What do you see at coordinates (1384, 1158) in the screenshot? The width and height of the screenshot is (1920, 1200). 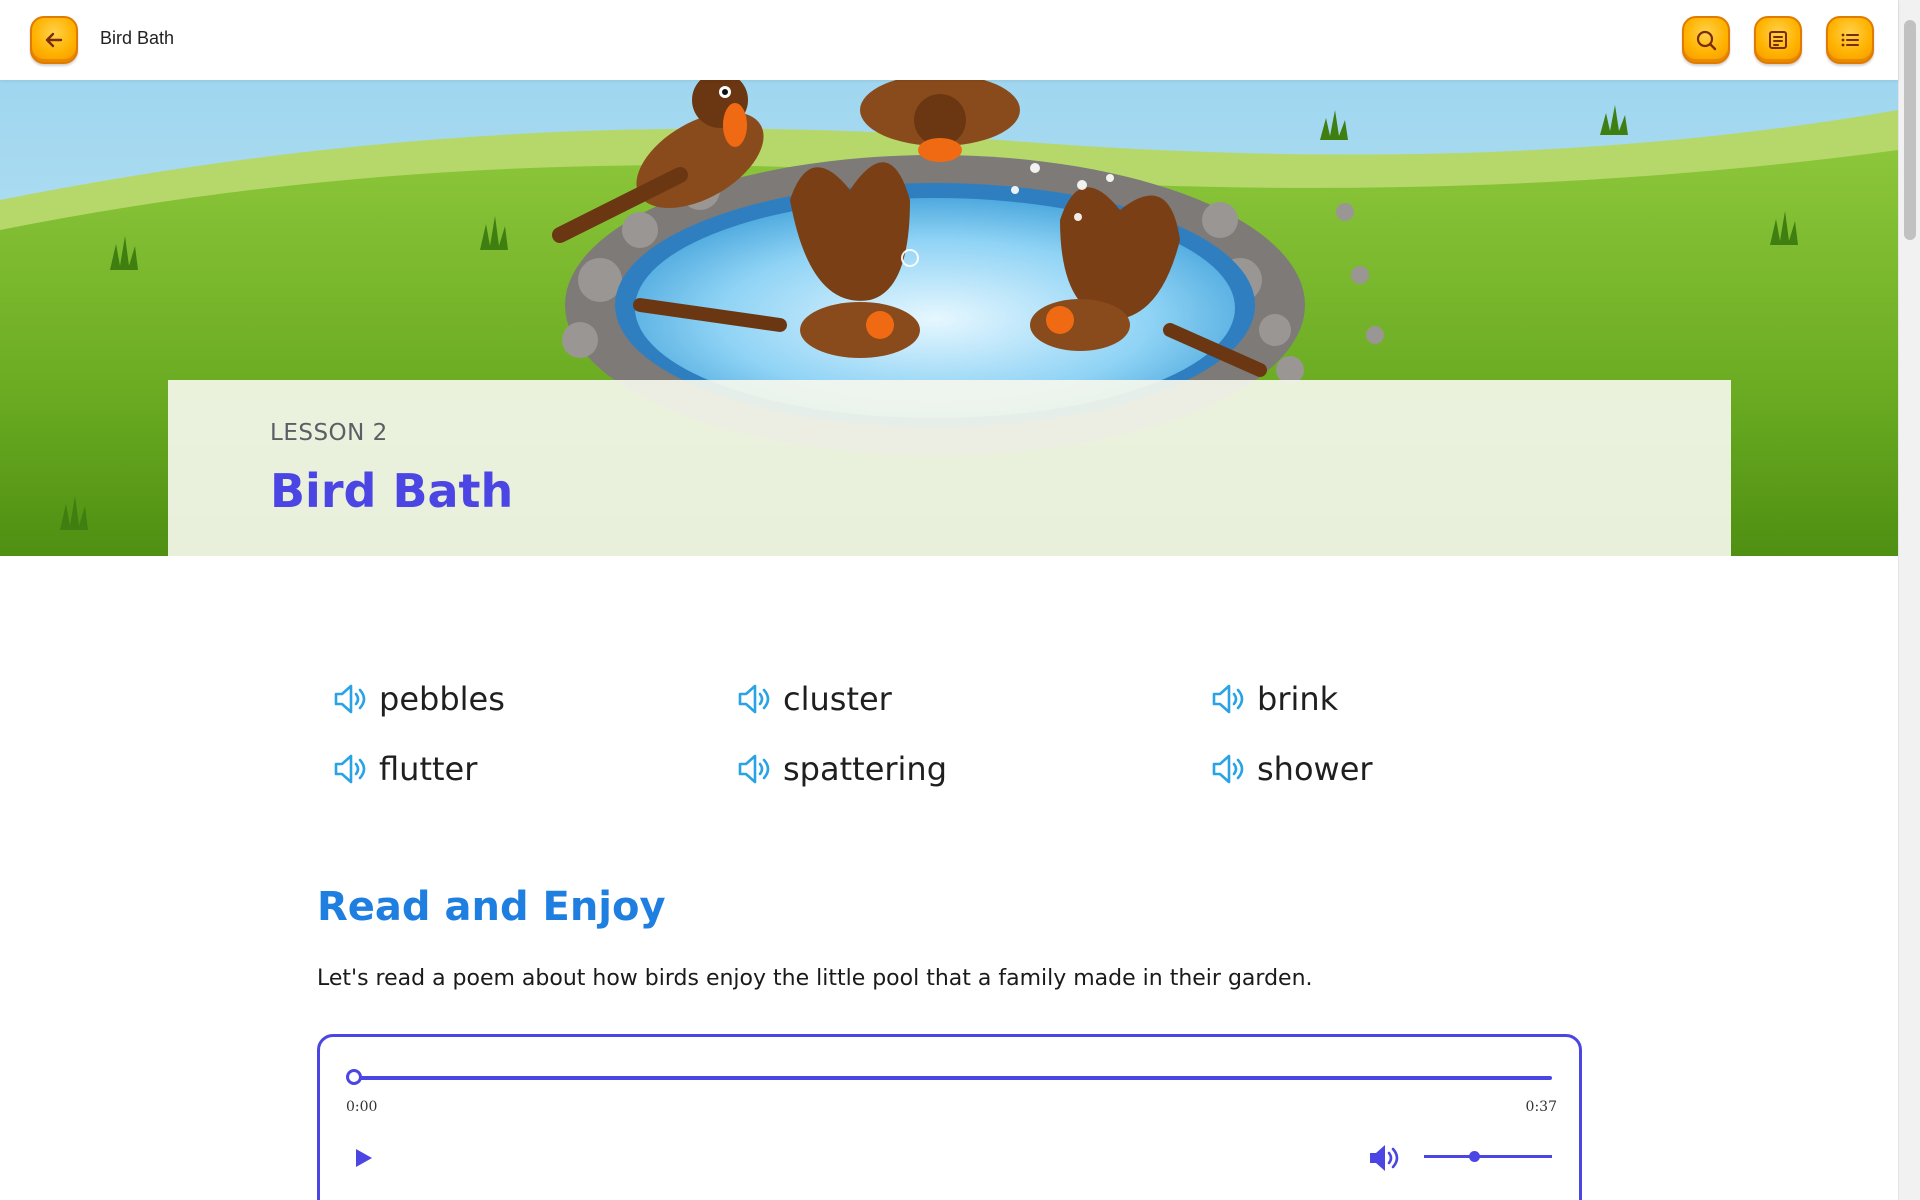 I see `volume-icon` at bounding box center [1384, 1158].